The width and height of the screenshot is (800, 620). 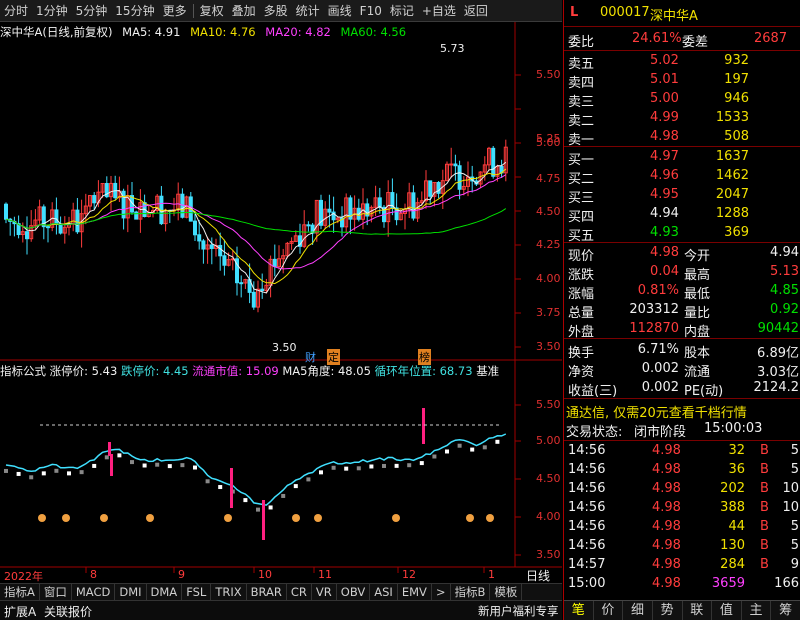 I want to click on limit-up-price: 涨停价: 5.43, so click(x=83, y=371).